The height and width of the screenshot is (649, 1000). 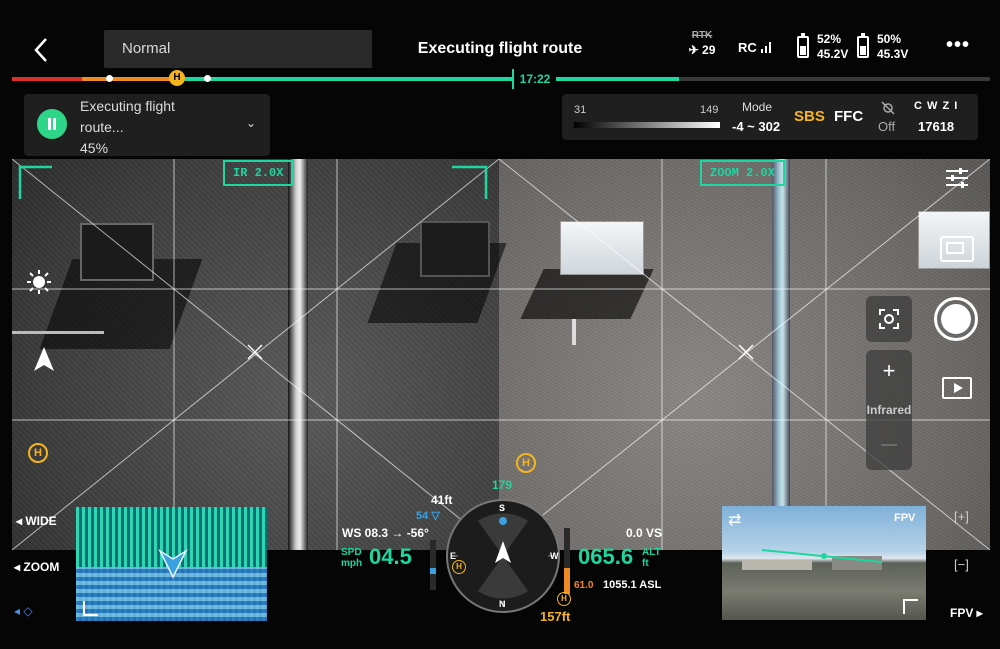 What do you see at coordinates (766, 47) in the screenshot?
I see `signal-bars-icon` at bounding box center [766, 47].